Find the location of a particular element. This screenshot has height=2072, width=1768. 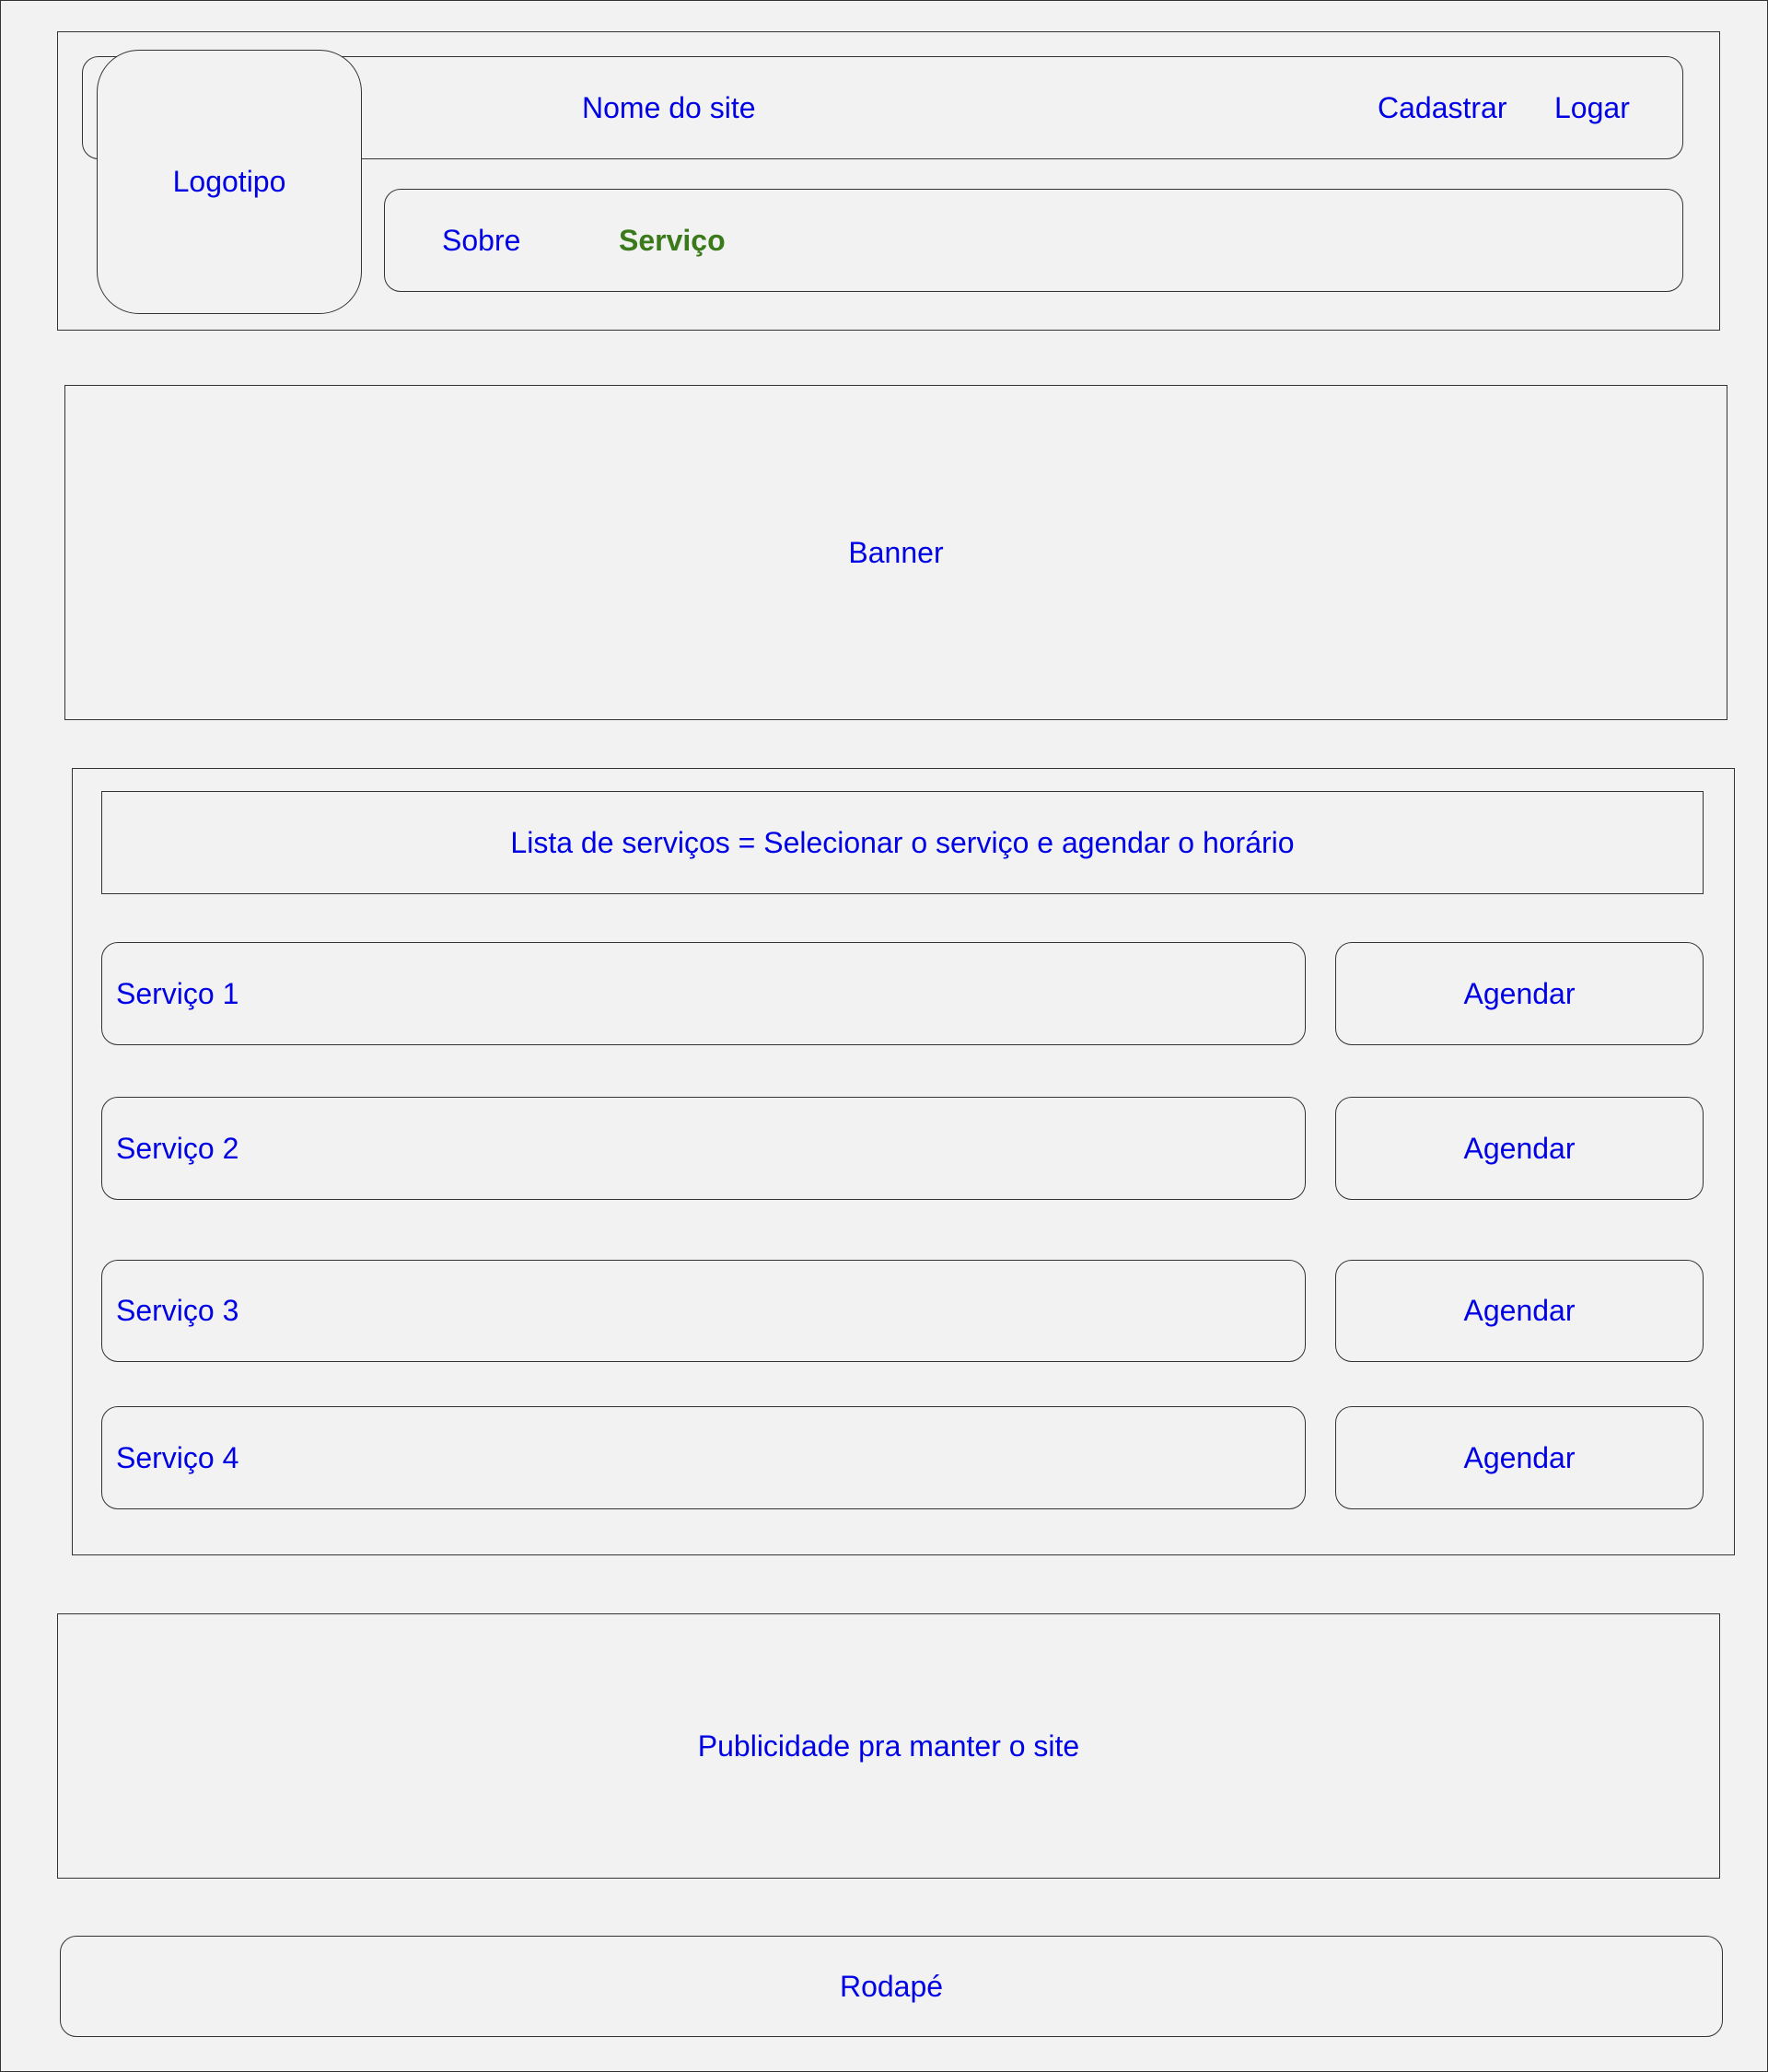

logo-label: Logotipo is located at coordinates (229, 181).